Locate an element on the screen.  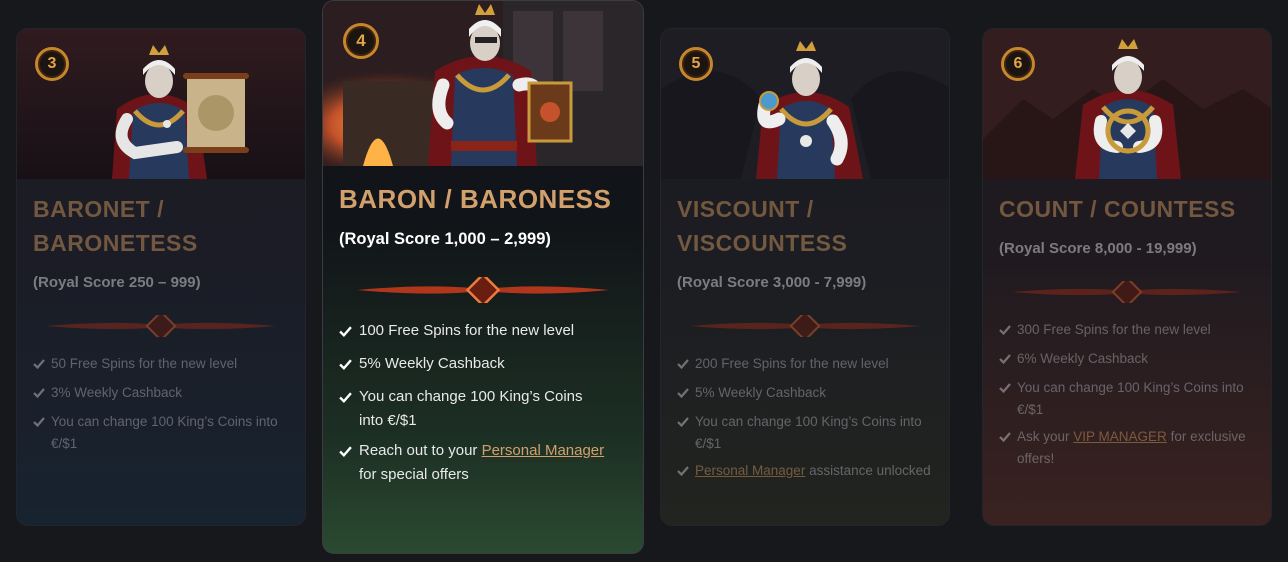
perk-text-suffix: for special offers is located at coordinates (414, 474).